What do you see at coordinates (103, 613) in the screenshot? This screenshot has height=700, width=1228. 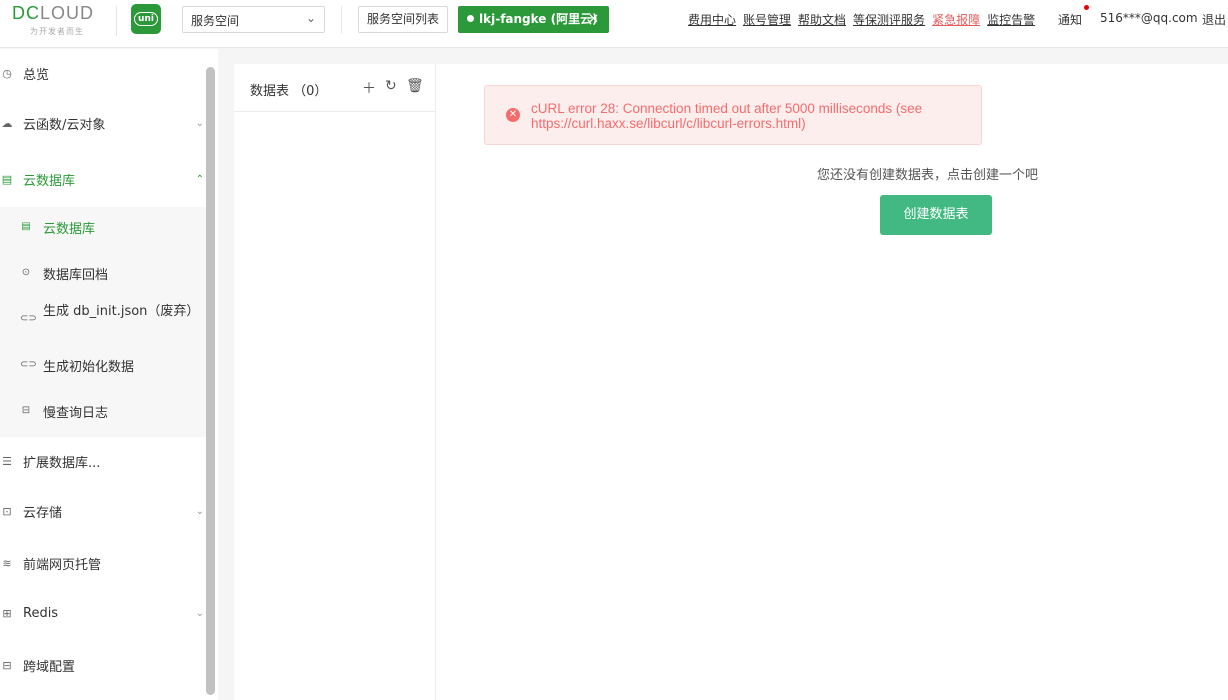 I see `sidebar-item-redis: ⊞ Redis ⌄` at bounding box center [103, 613].